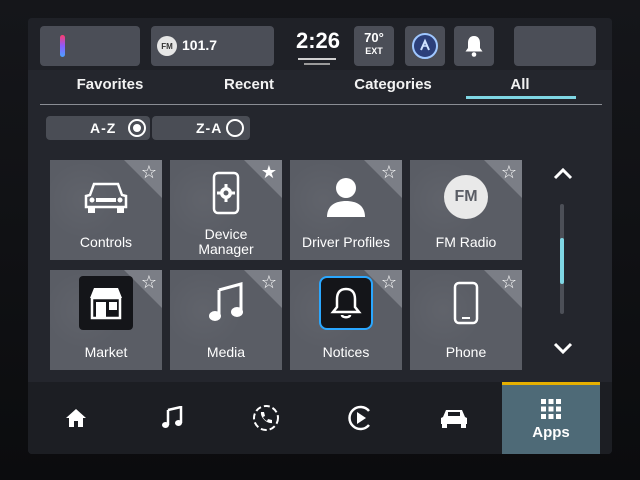 This screenshot has width=640, height=480. Describe the element at coordinates (235, 128) in the screenshot. I see `sort-za-radio` at that location.